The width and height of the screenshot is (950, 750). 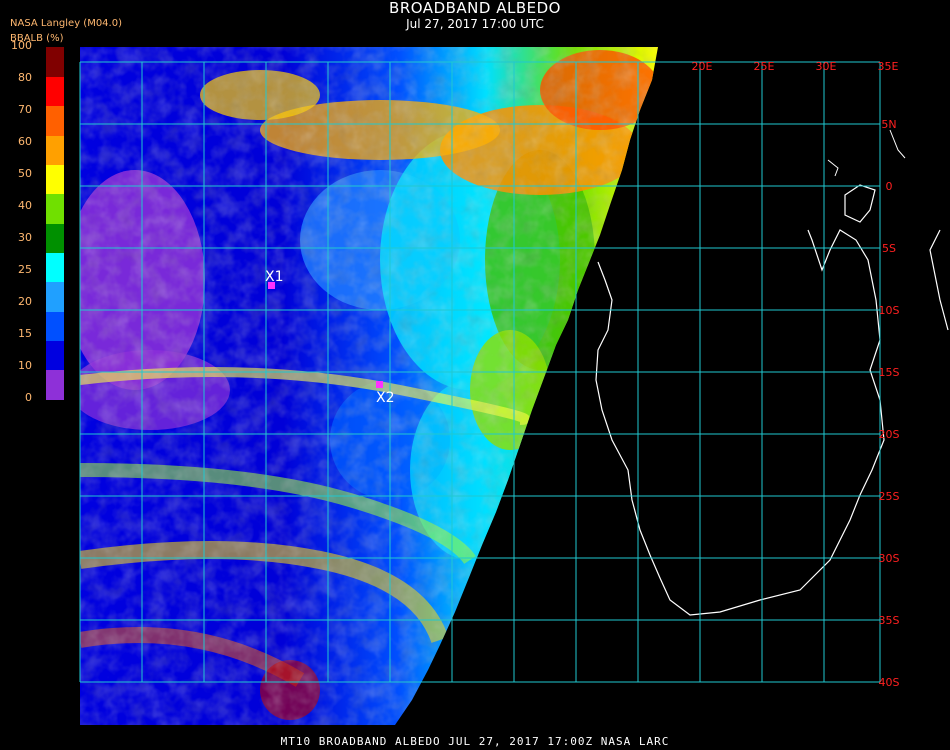 I want to click on latitude-label: 15S, so click(x=889, y=372).